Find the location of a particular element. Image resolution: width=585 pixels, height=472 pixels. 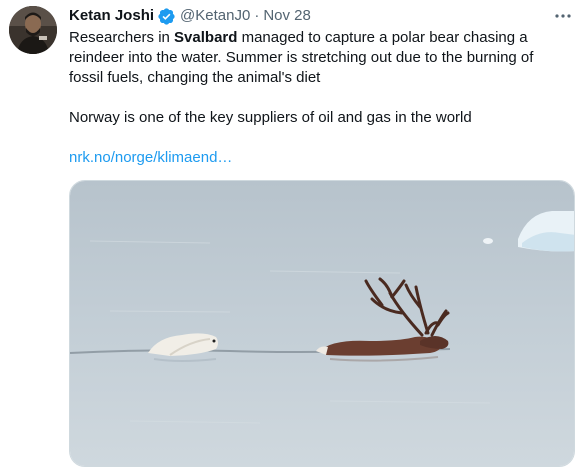

tweet-header: Ketan Joshi @KetanJ0 · Nov 28 is located at coordinates (190, 16).